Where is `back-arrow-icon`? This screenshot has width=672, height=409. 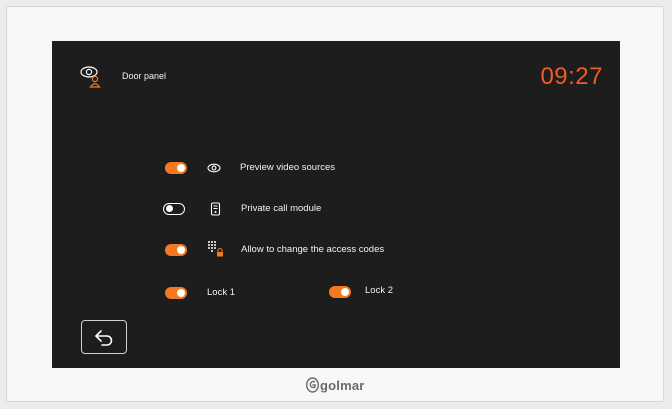
back-arrow-icon is located at coordinates (104, 338).